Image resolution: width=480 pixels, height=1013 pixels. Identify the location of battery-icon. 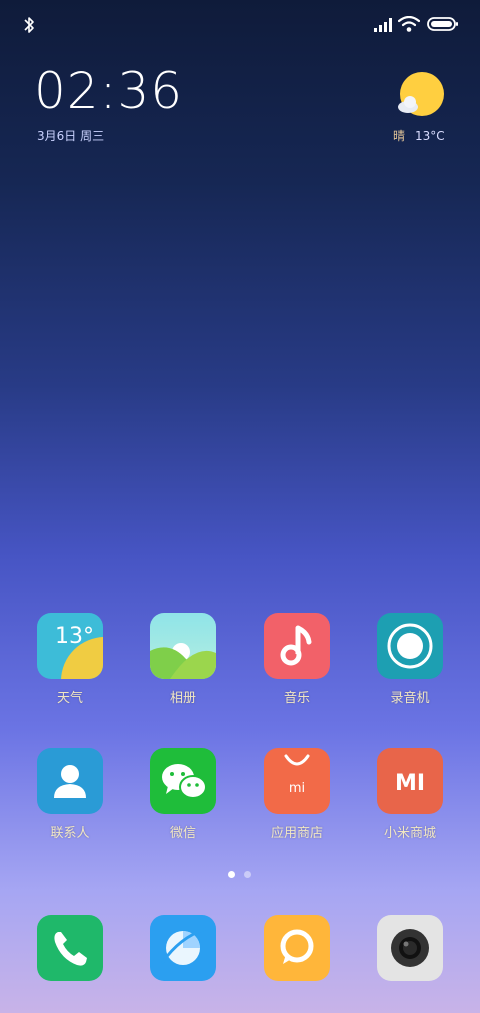
(442, 24).